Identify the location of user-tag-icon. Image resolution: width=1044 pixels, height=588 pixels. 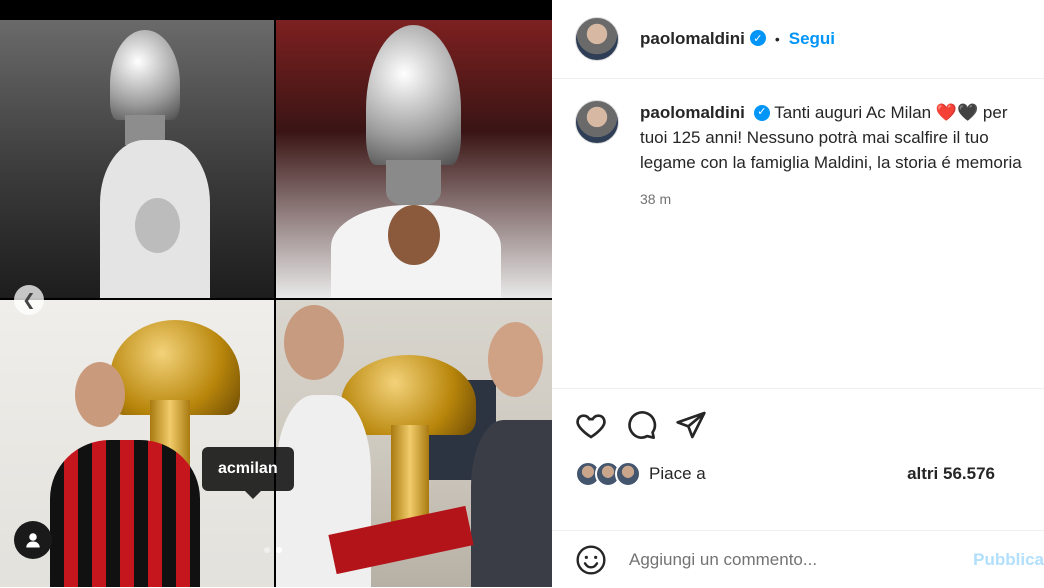
(33, 540).